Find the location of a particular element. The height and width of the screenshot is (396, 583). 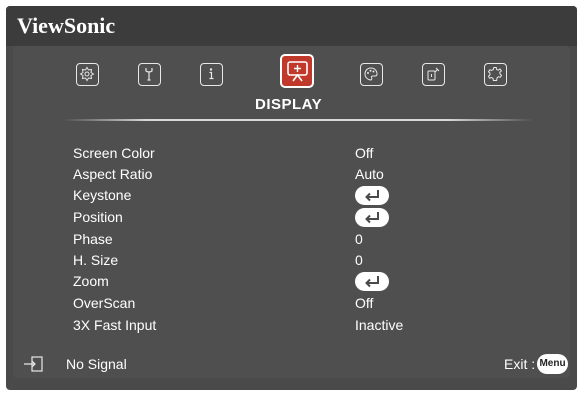

menu-value: Inactive is located at coordinates (379, 325).